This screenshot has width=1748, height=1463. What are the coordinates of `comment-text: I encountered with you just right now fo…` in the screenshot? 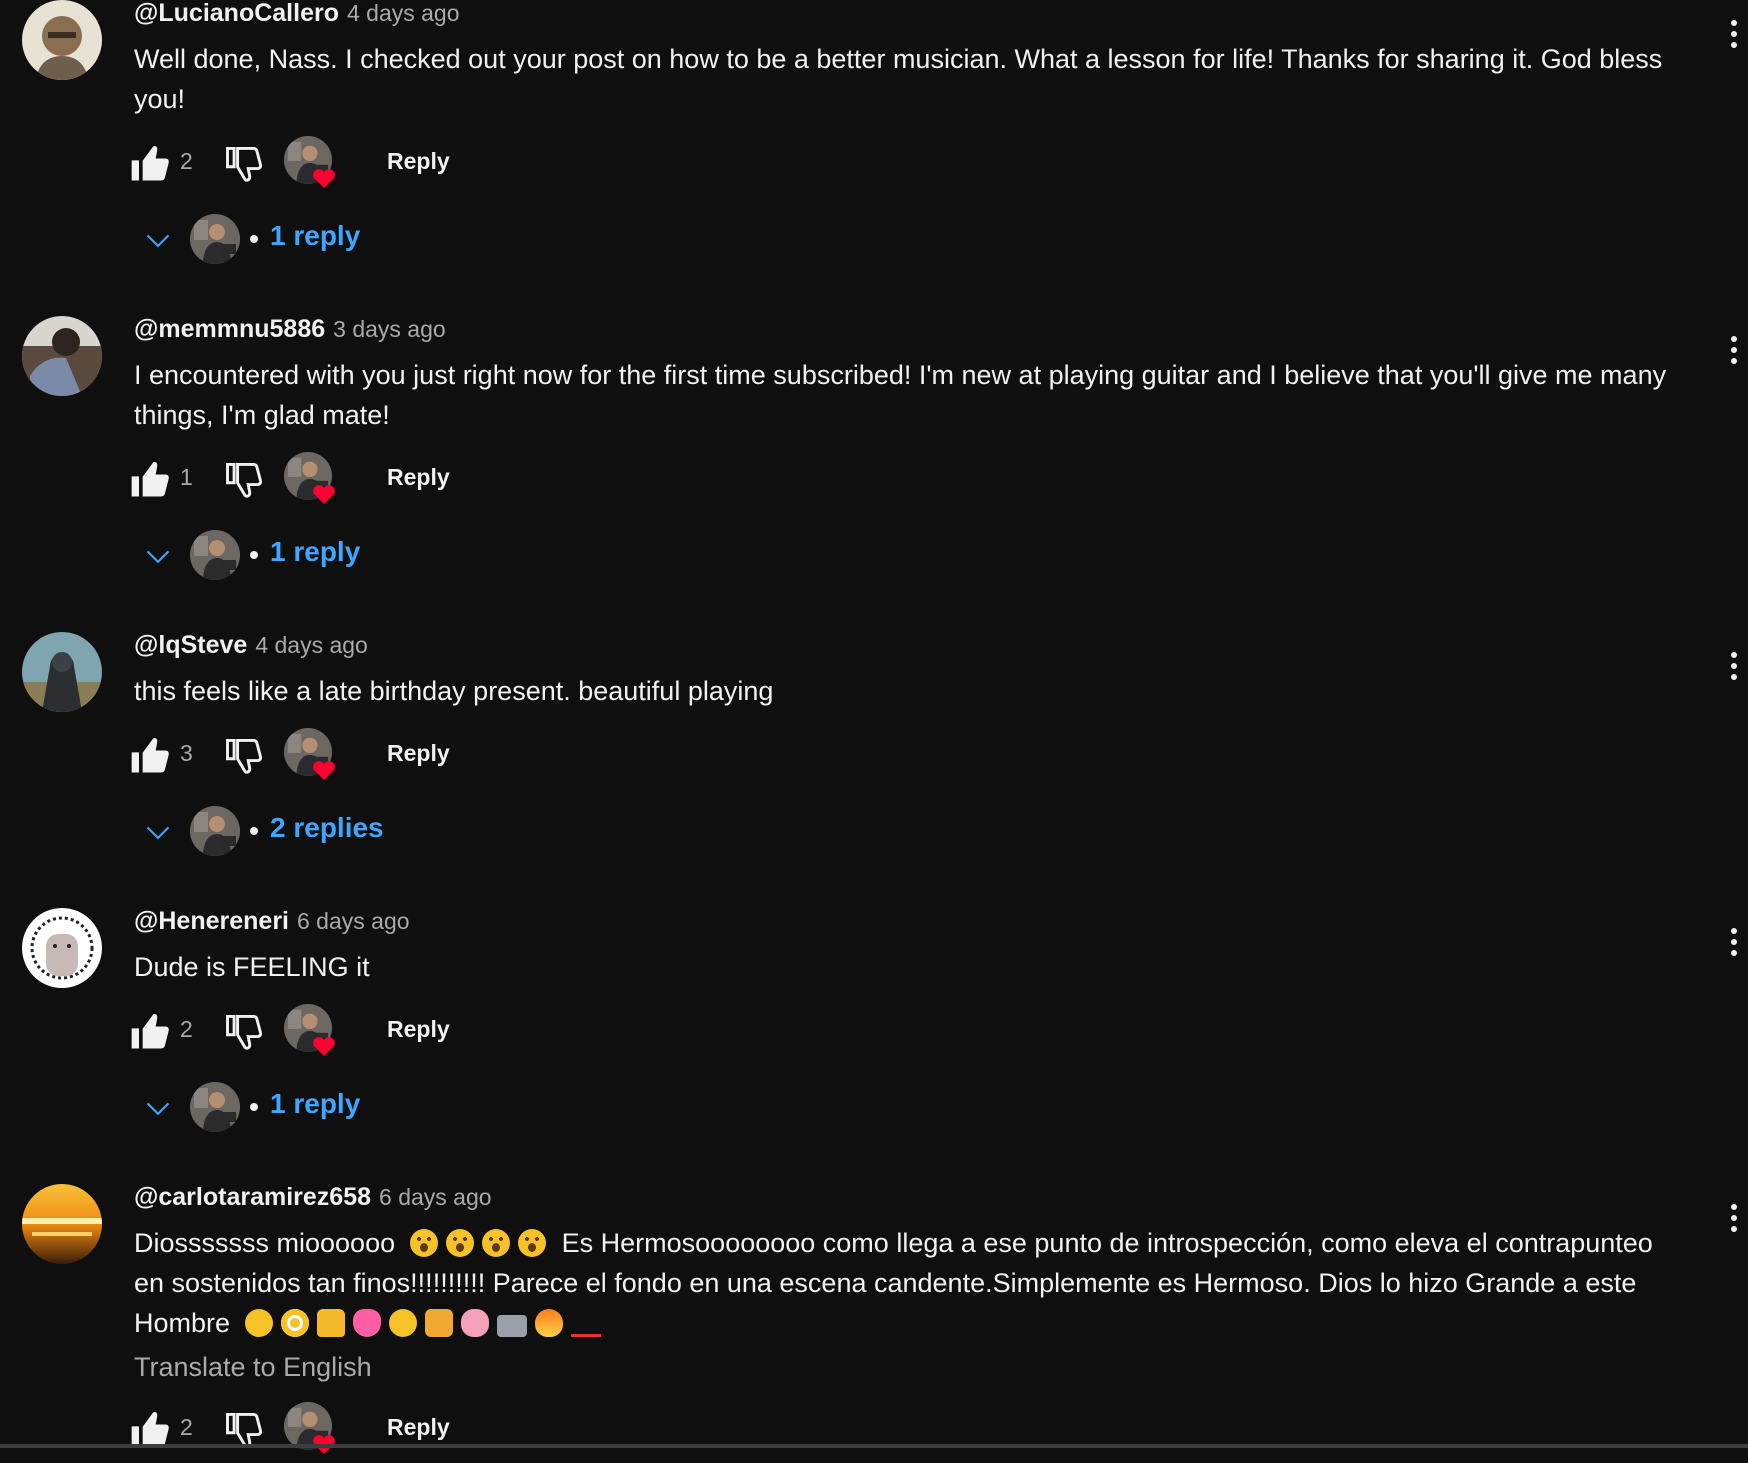 It's located at (900, 395).